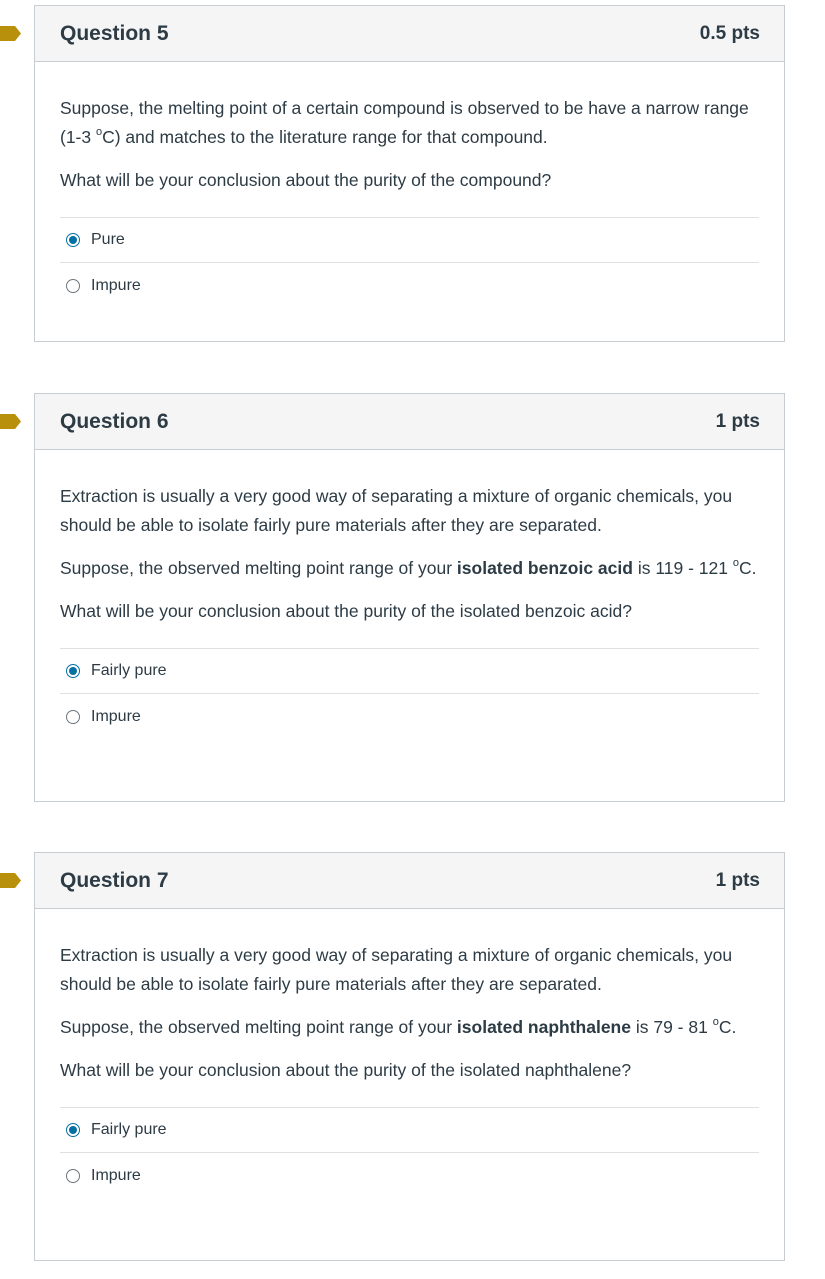  What do you see at coordinates (114, 880) in the screenshot?
I see `question-title: Question 7` at bounding box center [114, 880].